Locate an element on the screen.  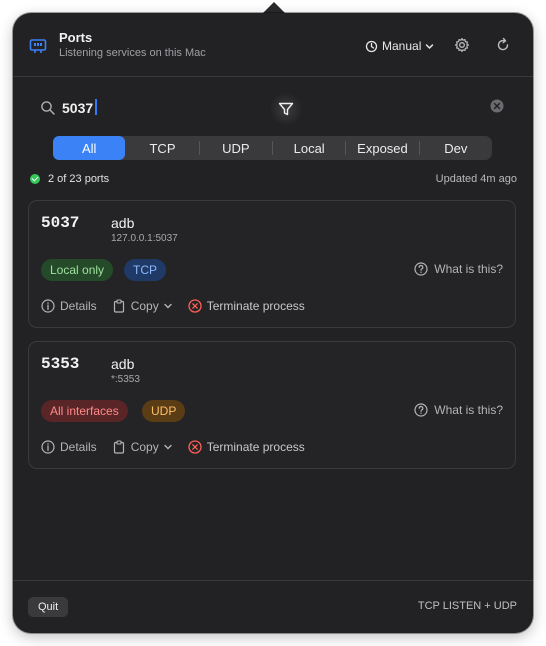
gear-icon is located at coordinates (462, 45).